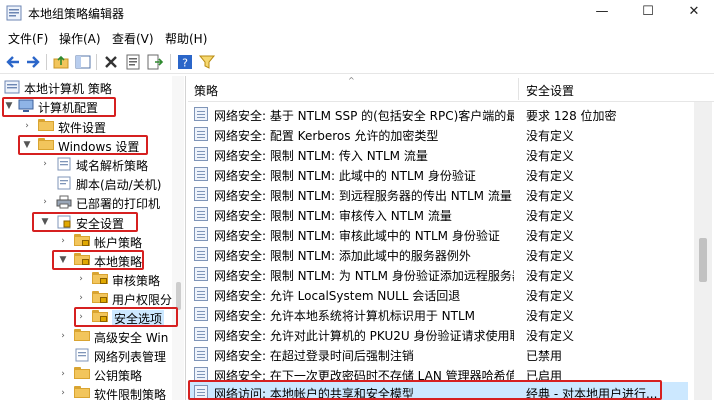 Image resolution: width=714 pixels, height=400 pixels. I want to click on tree-scrollbar, so click(178, 238).